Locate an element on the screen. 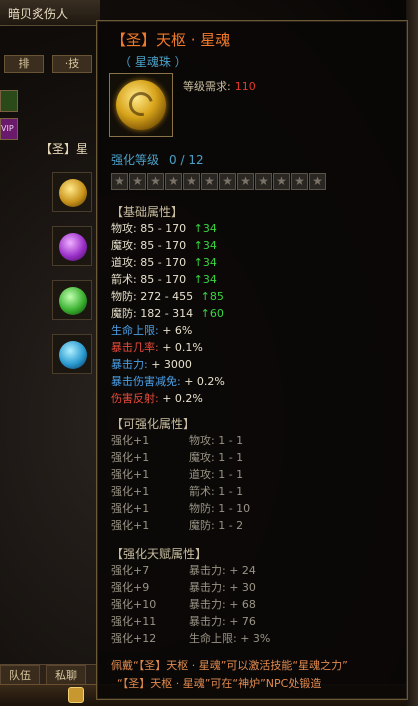  orb-slot-green is located at coordinates (72, 300).